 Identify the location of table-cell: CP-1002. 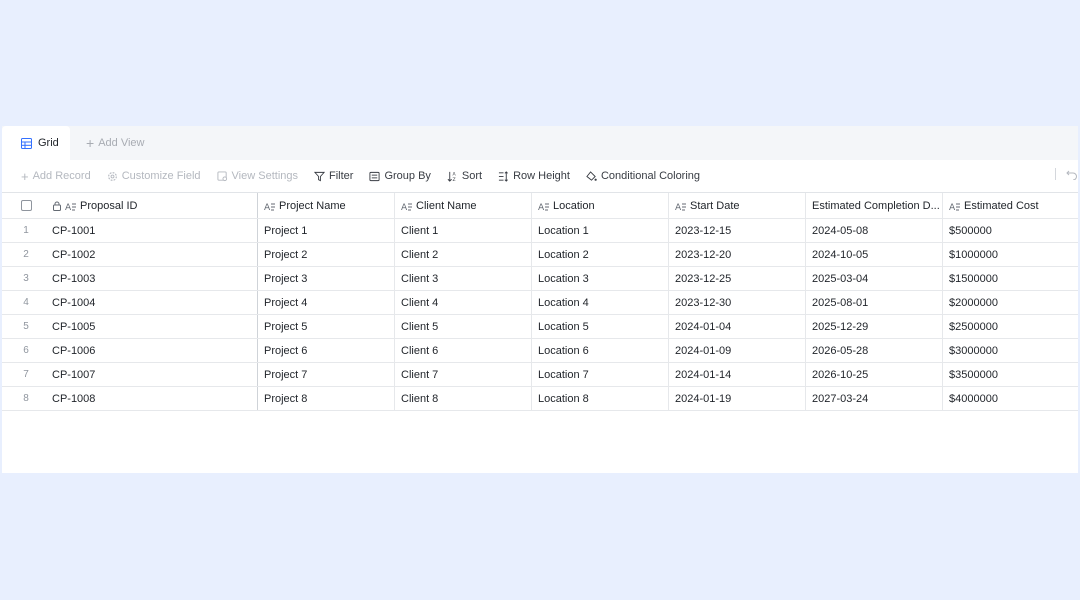
(155, 254).